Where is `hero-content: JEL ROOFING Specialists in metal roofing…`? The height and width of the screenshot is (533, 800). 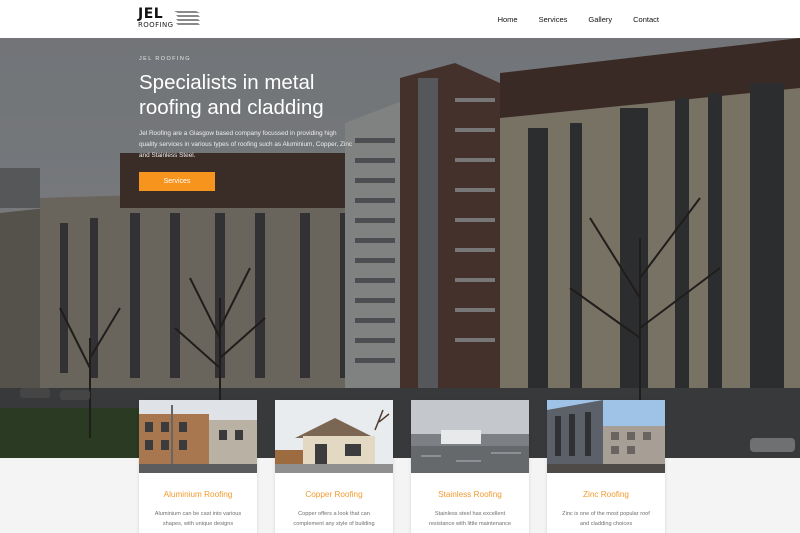 hero-content: JEL ROOFING Specialists in metal roofing… is located at coordinates (254, 123).